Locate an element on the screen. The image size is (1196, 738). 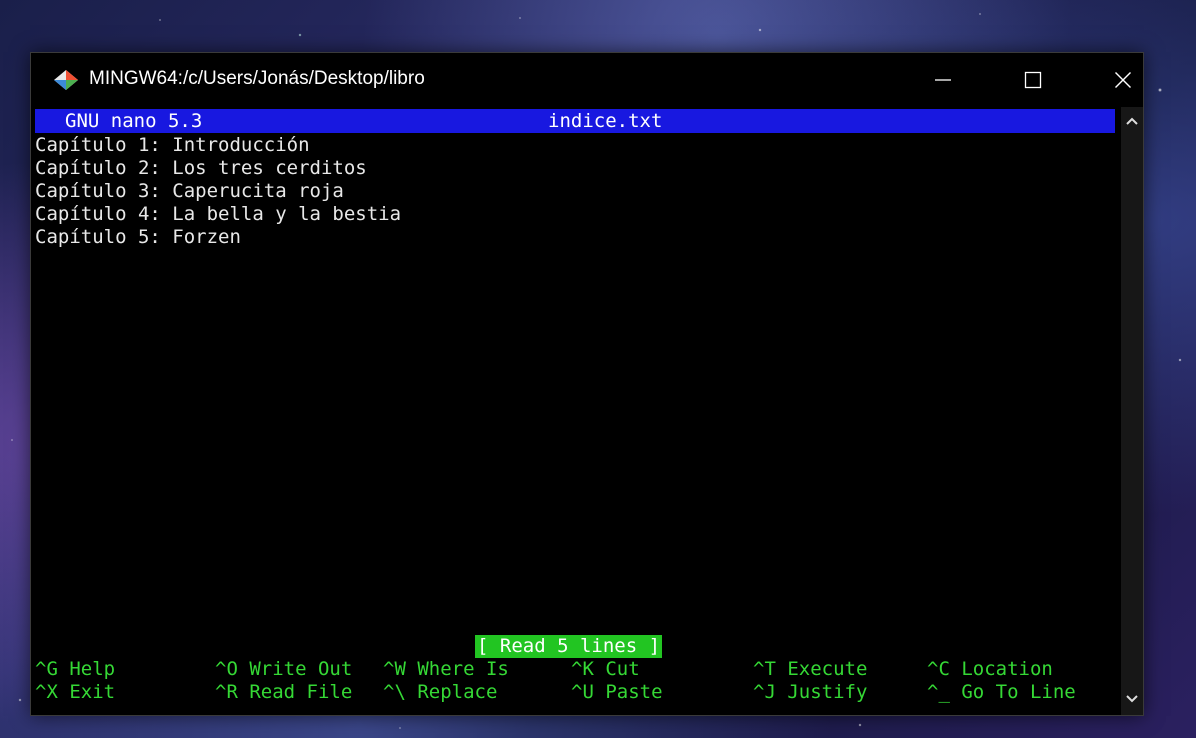
shortcut-write-out: ^O Write Out is located at coordinates (284, 669).